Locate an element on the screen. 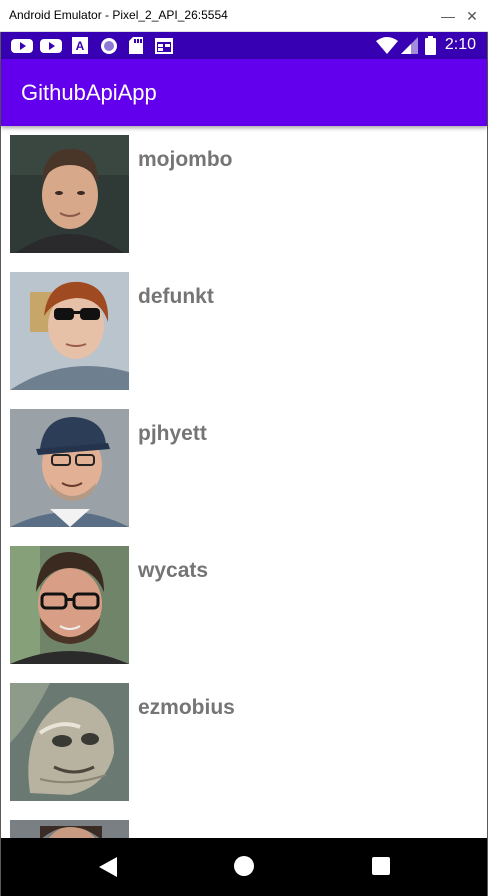 This screenshot has height=896, width=488. status-time: 2:10 is located at coordinates (460, 44).